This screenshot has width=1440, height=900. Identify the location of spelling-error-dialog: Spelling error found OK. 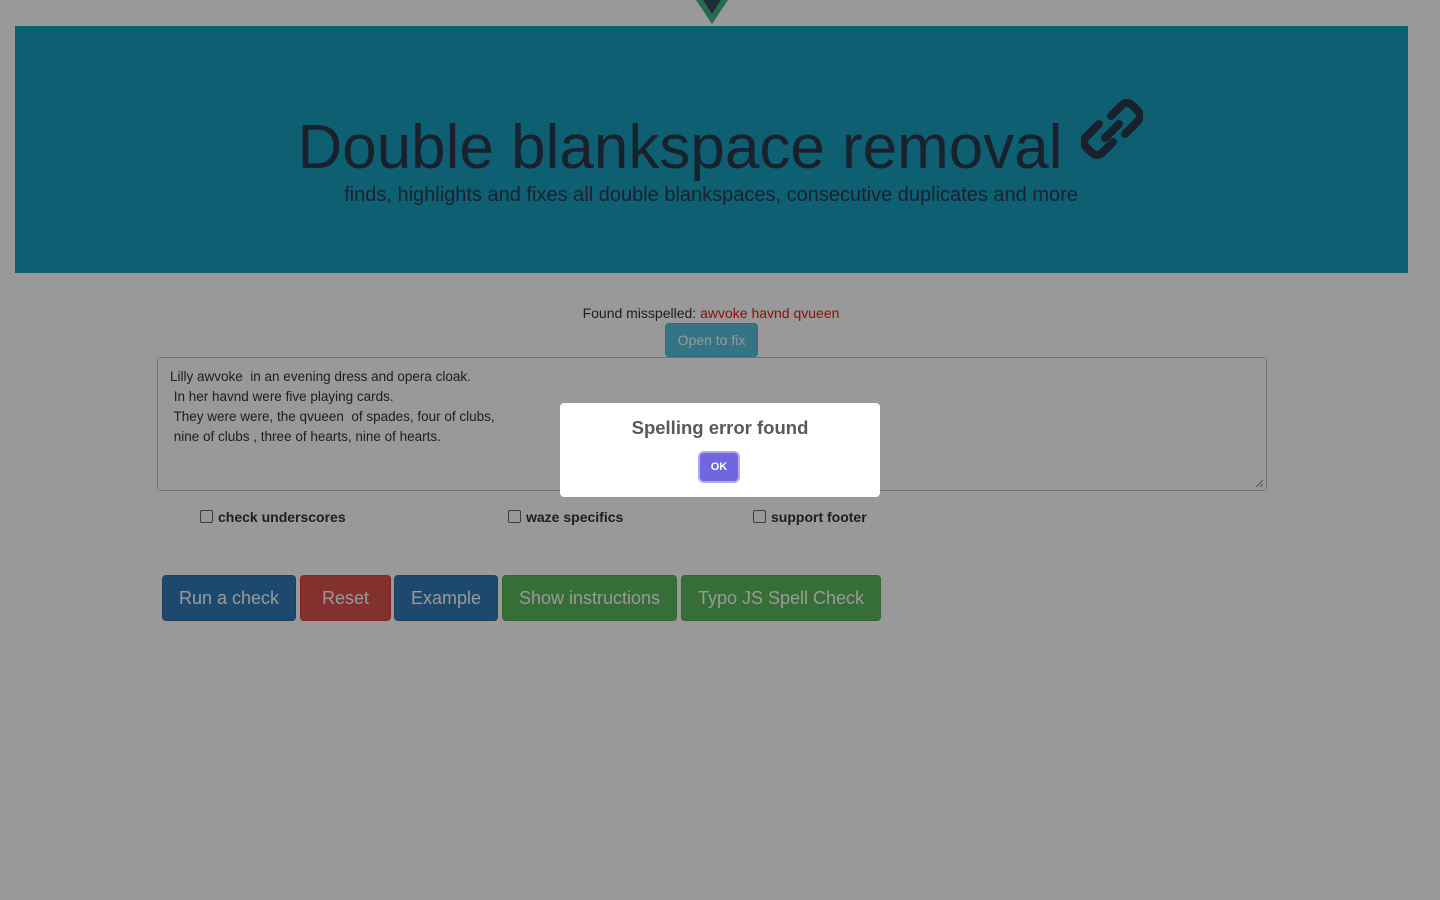
(720, 450).